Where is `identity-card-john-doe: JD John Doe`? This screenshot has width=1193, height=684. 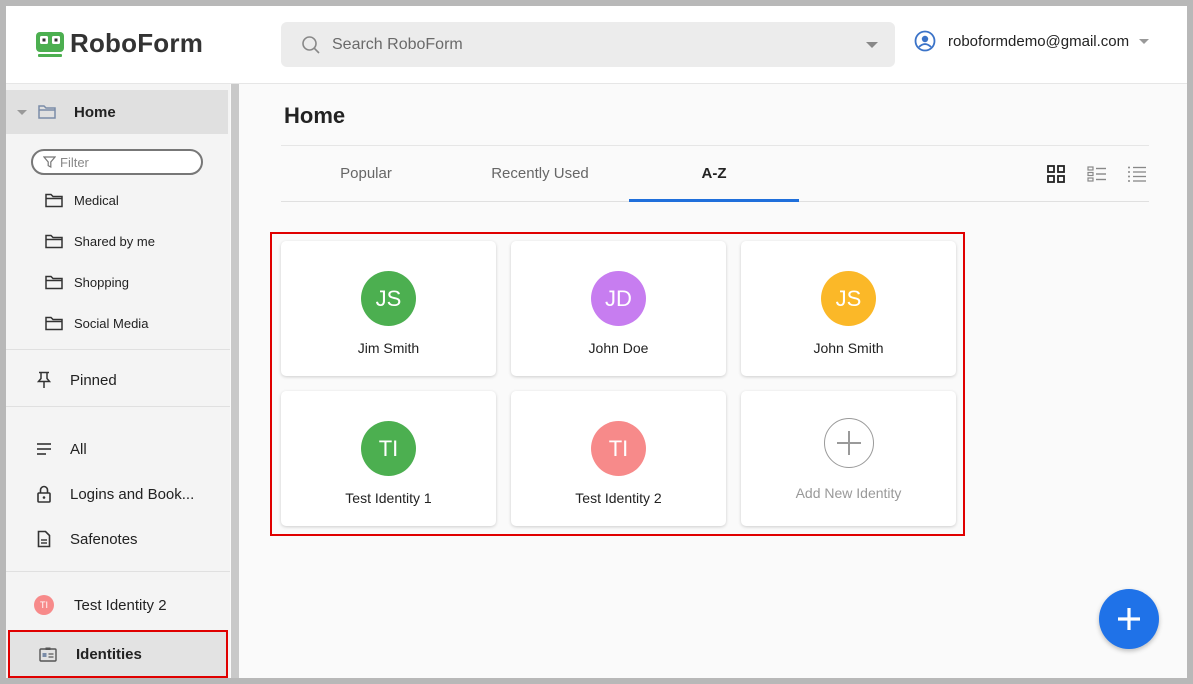
identity-card-john-doe: JD John Doe is located at coordinates (618, 308).